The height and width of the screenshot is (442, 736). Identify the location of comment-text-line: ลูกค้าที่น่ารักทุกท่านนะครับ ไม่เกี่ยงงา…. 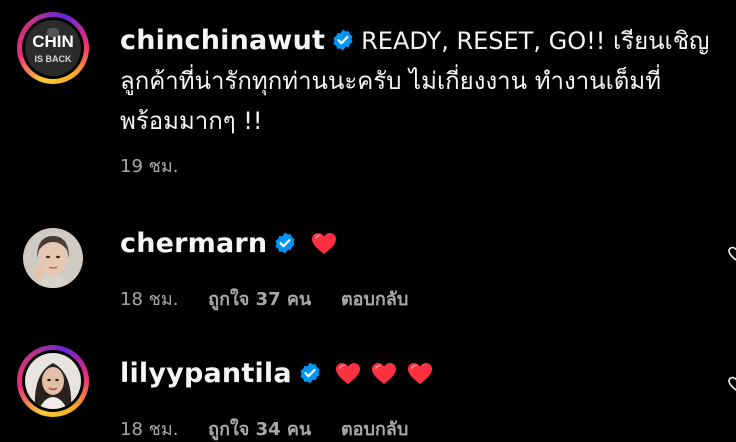
(391, 81).